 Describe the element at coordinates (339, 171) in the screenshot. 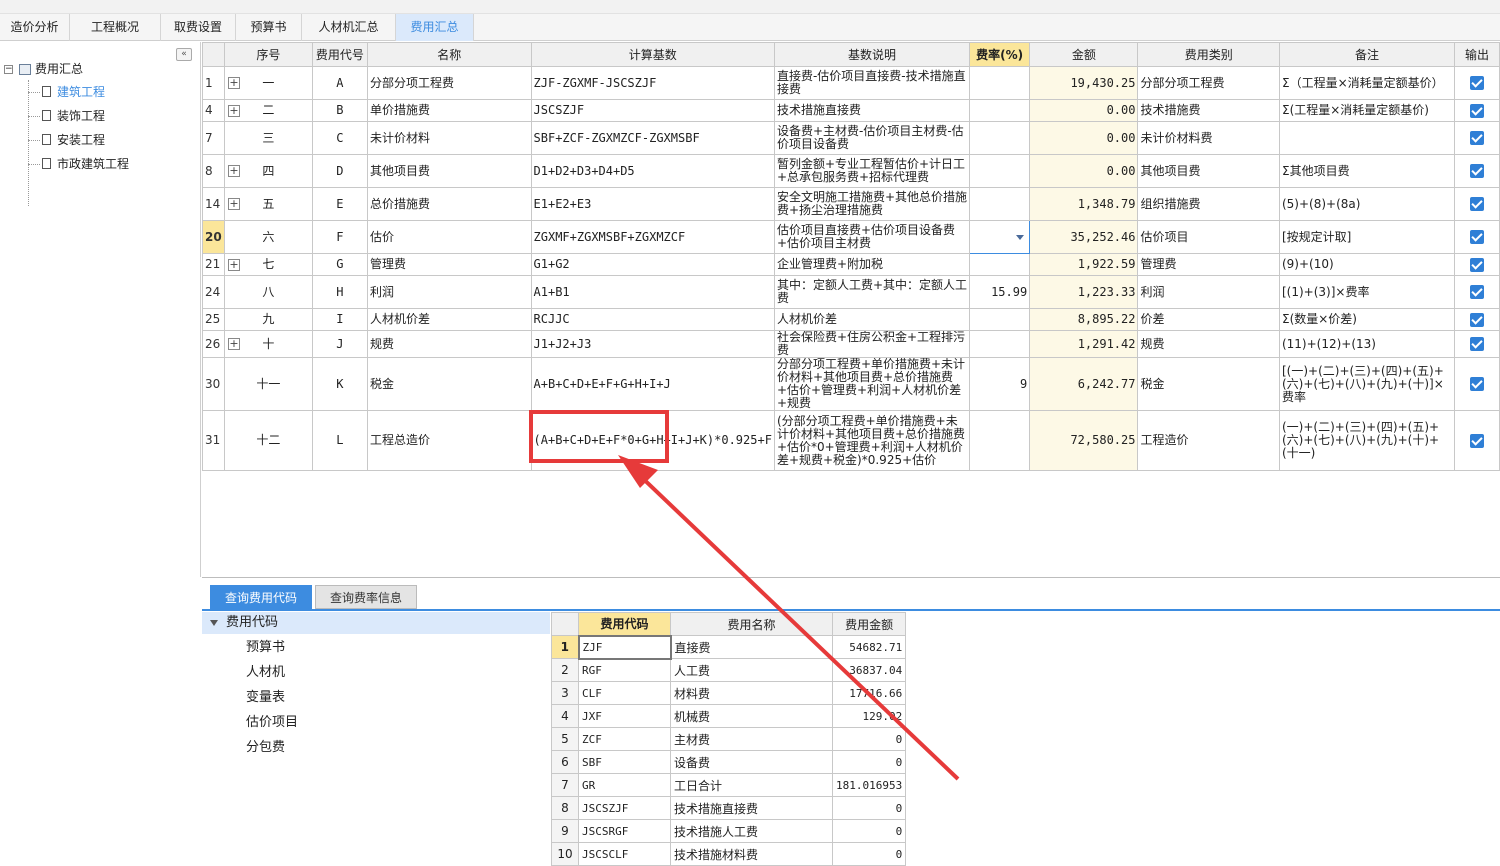

I see `fee-code-cell: D` at that location.